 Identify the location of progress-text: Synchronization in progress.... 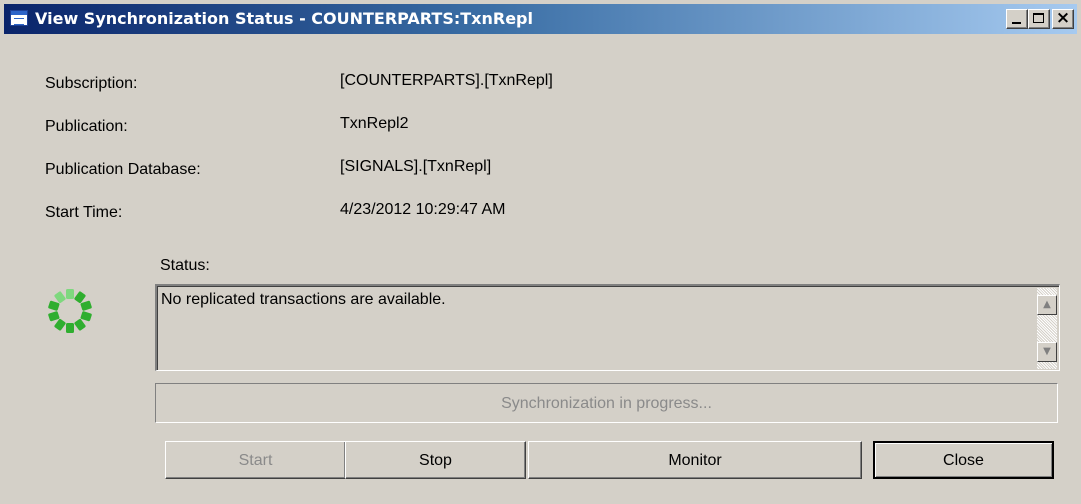
(606, 403).